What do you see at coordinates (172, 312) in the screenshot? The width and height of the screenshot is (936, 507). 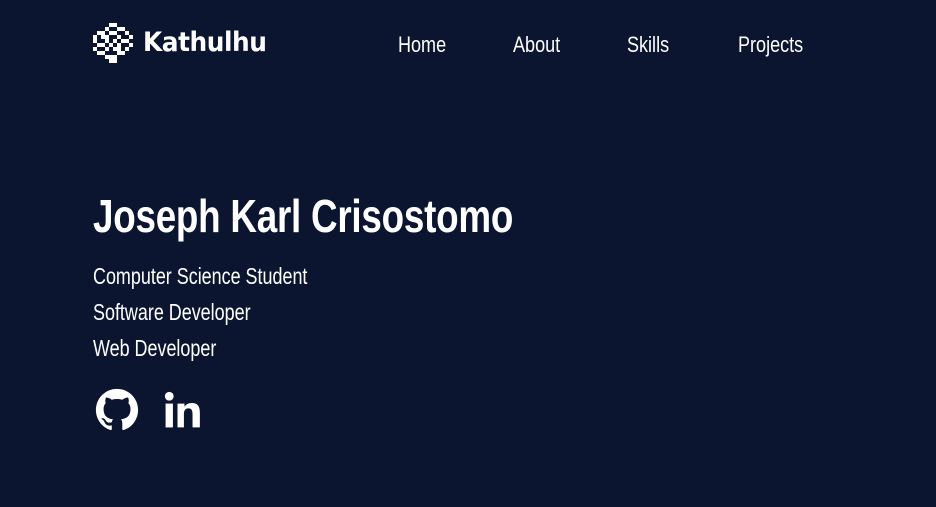 I see `role-item: Software Developer` at bounding box center [172, 312].